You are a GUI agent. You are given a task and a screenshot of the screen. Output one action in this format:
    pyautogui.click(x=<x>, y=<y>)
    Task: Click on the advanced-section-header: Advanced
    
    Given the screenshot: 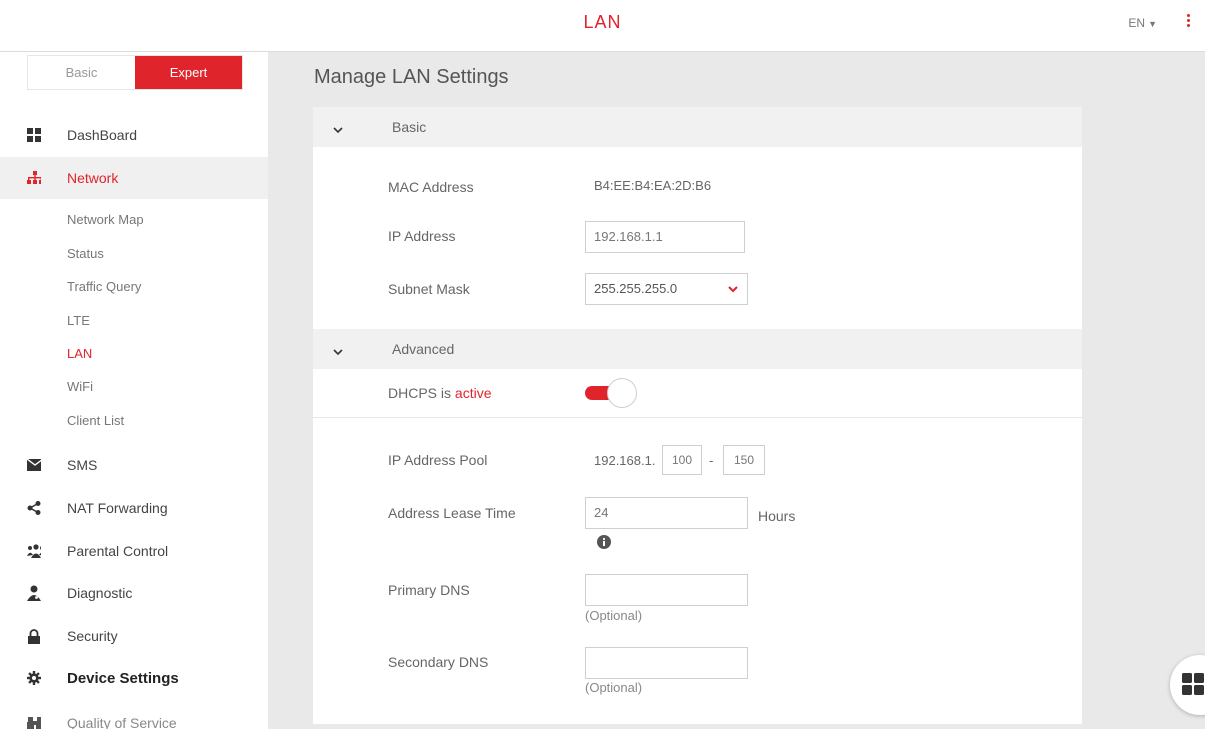 What is the action you would take?
    pyautogui.click(x=697, y=349)
    